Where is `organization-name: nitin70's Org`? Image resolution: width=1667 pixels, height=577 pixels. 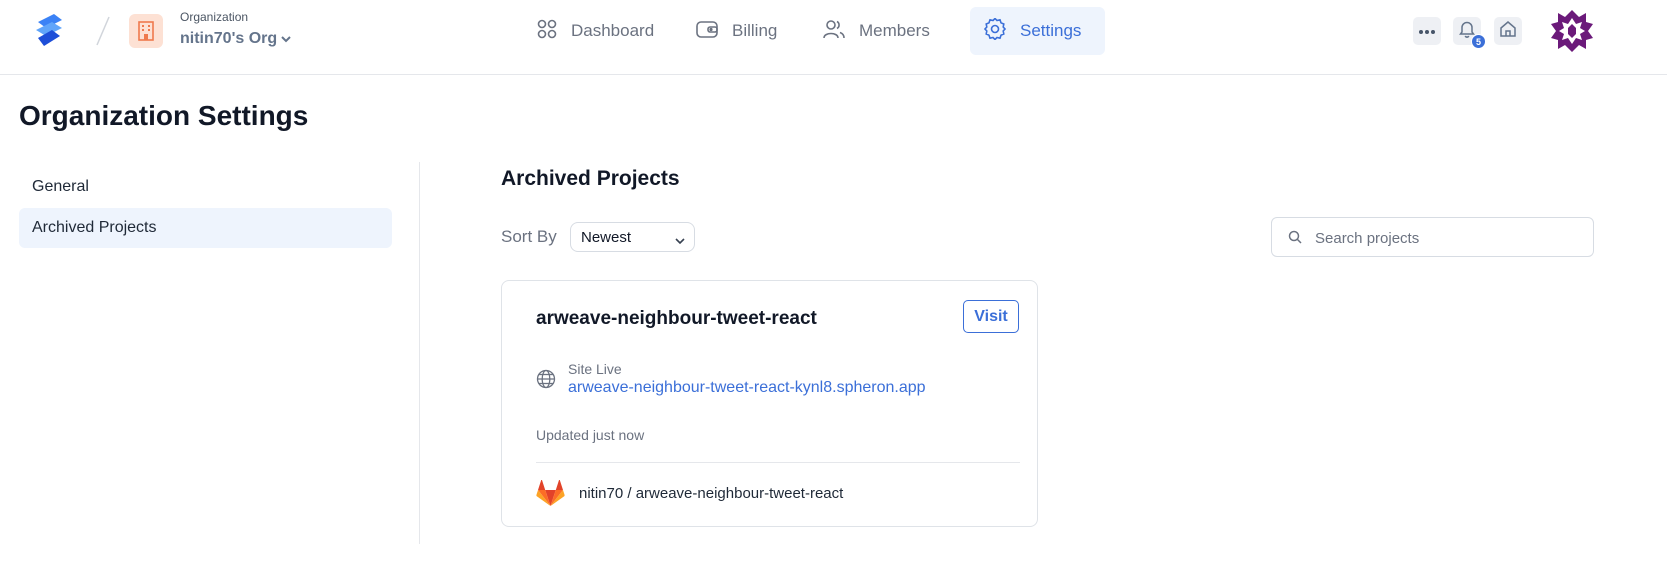
organization-name: nitin70's Org is located at coordinates (229, 38).